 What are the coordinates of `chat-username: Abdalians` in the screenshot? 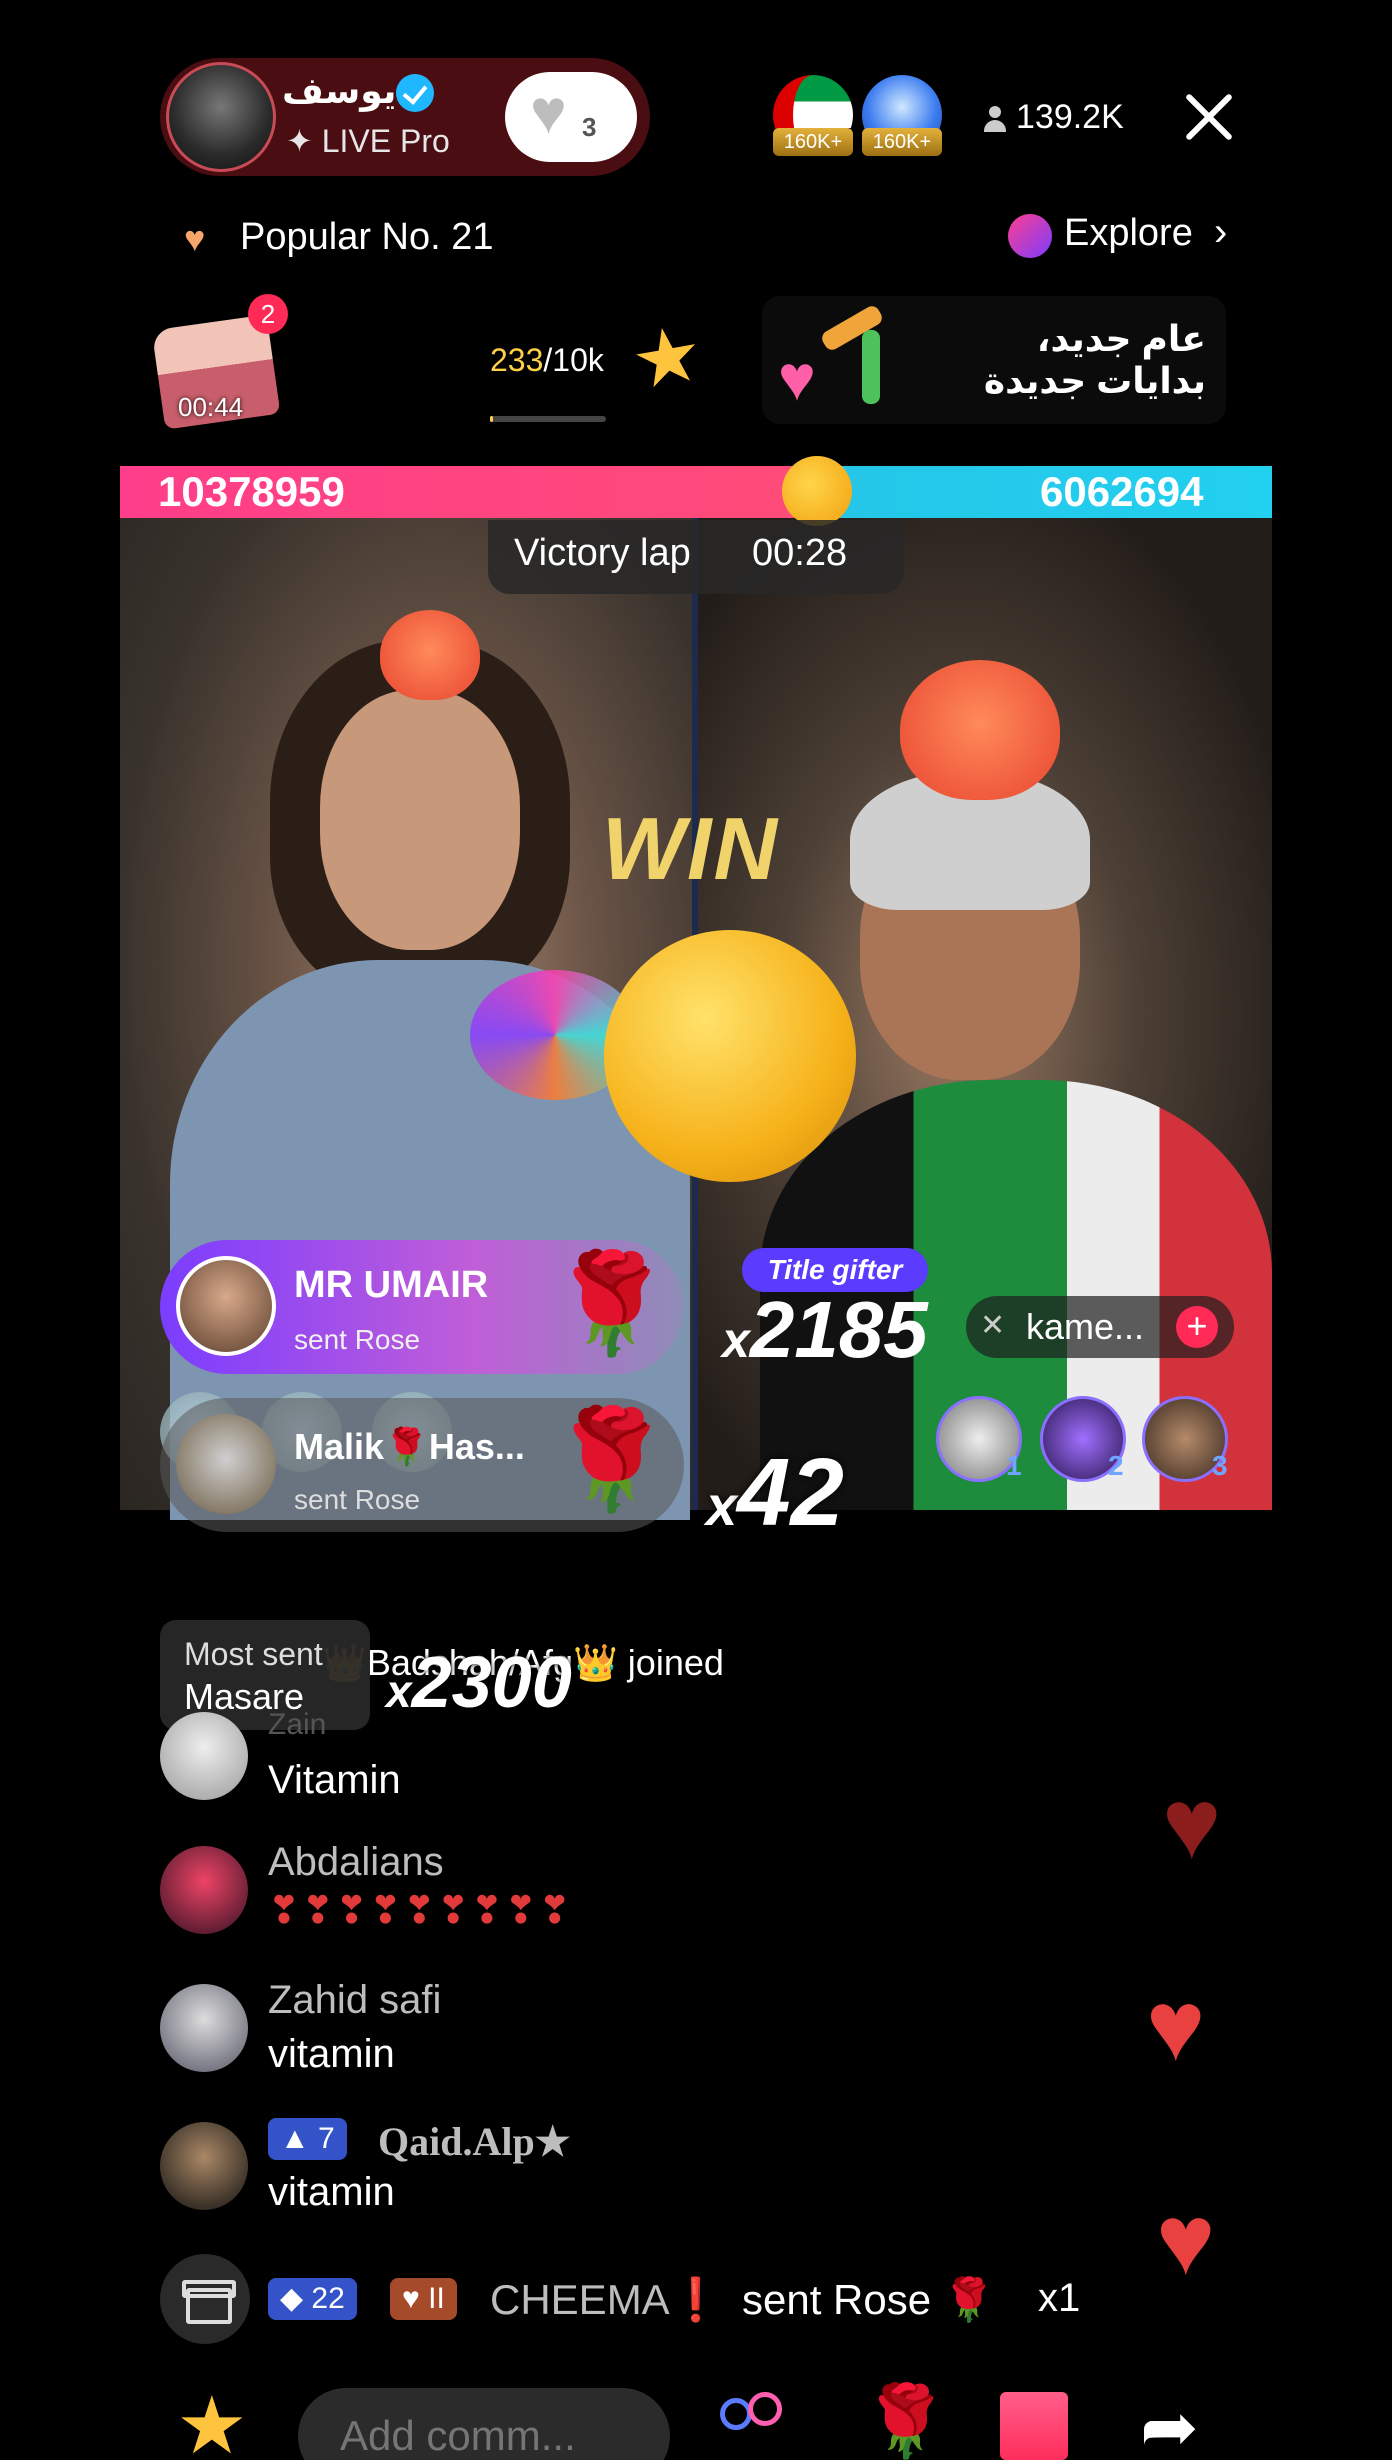 It's located at (356, 1862).